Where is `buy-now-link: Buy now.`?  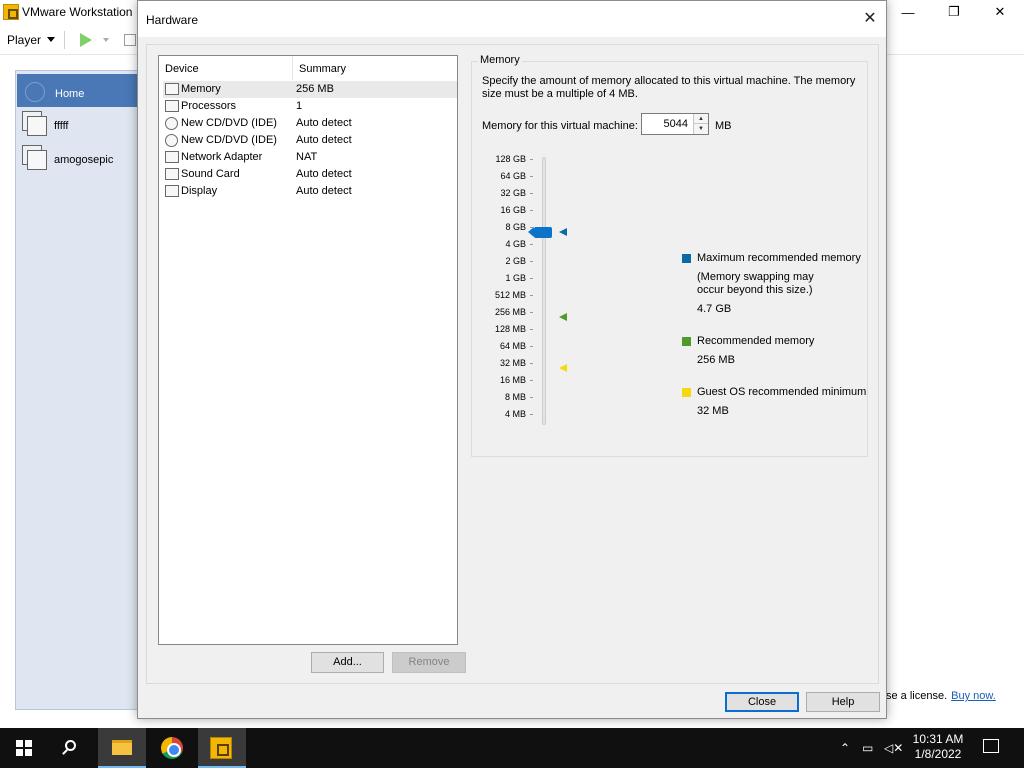
buy-now-link: Buy now. is located at coordinates (973, 696).